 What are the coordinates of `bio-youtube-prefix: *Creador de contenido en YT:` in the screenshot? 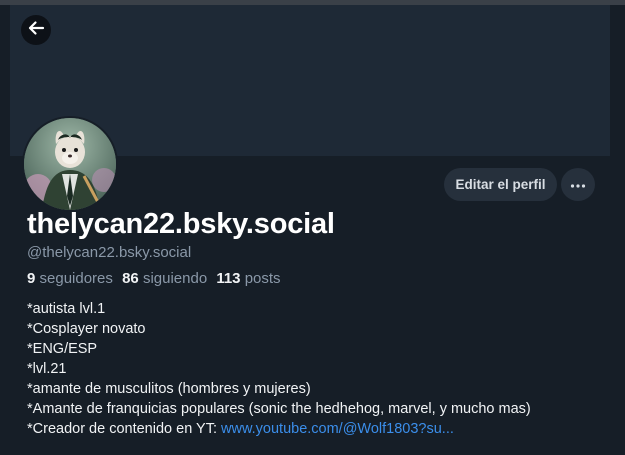 It's located at (124, 429).